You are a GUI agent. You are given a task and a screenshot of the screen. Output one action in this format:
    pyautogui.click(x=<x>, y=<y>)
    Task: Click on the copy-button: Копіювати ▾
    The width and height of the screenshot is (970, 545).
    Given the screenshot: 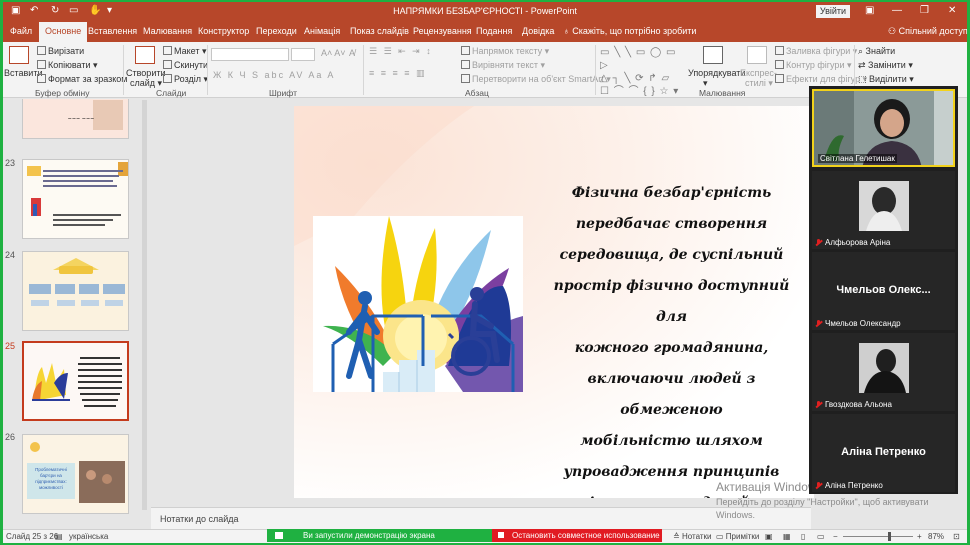 What is the action you would take?
    pyautogui.click(x=67, y=65)
    